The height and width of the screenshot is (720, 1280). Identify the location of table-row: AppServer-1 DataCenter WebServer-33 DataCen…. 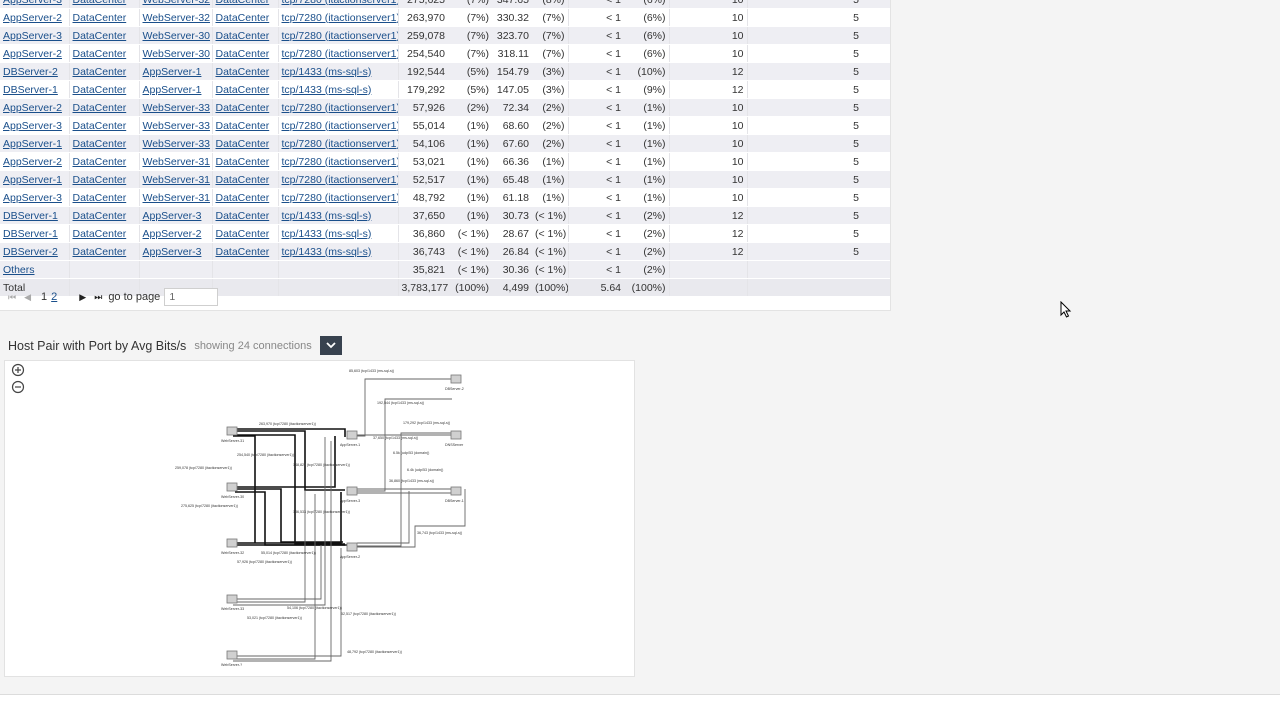
(445, 143).